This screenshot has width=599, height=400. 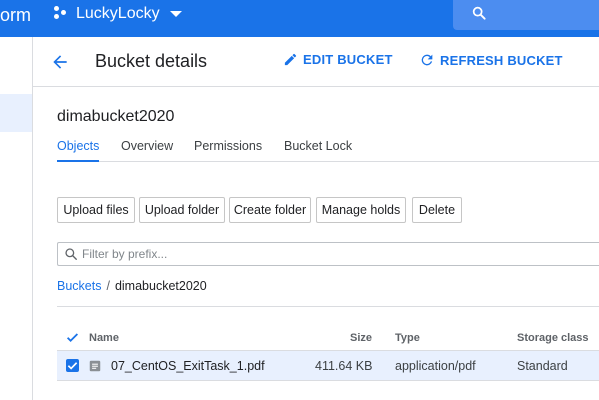 I want to click on tab-bucket-lock: Bucket Lock, so click(x=318, y=150).